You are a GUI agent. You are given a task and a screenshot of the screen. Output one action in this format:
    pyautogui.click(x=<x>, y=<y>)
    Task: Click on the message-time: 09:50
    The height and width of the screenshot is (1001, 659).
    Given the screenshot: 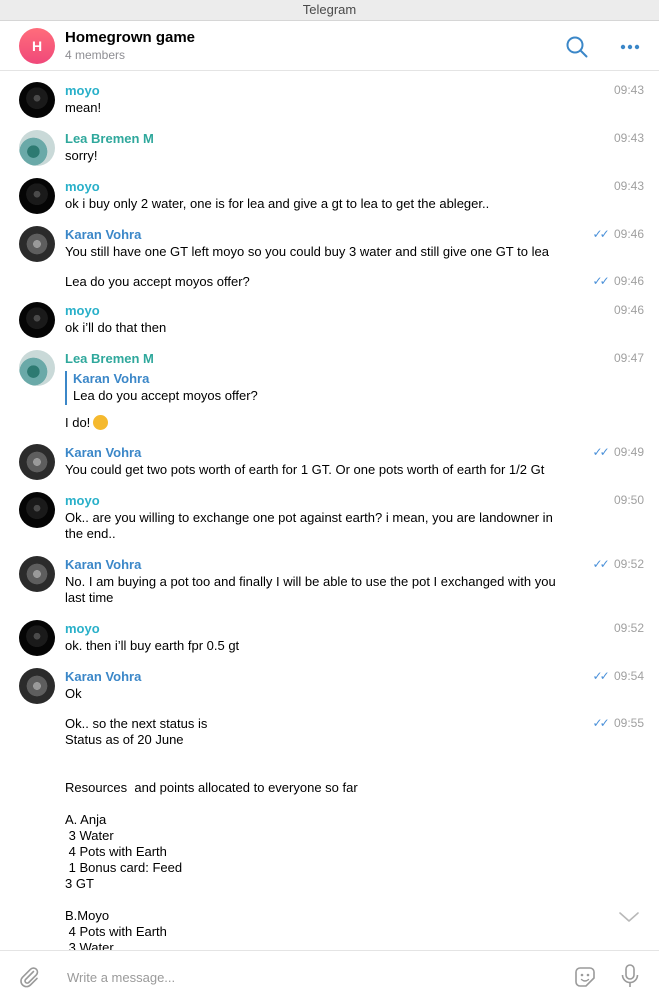 What is the action you would take?
    pyautogui.click(x=628, y=500)
    